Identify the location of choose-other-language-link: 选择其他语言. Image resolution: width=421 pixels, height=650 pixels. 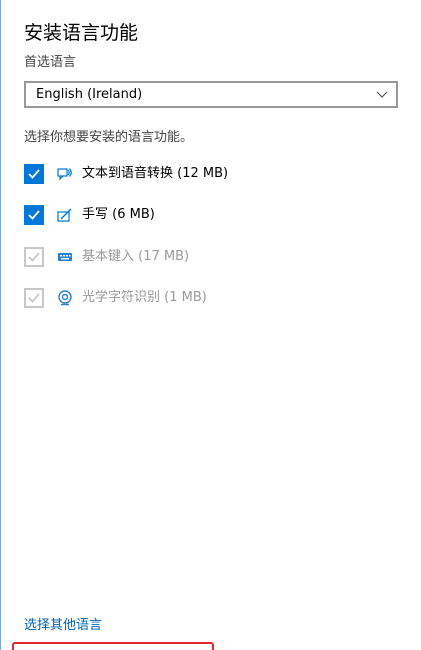
(63, 626).